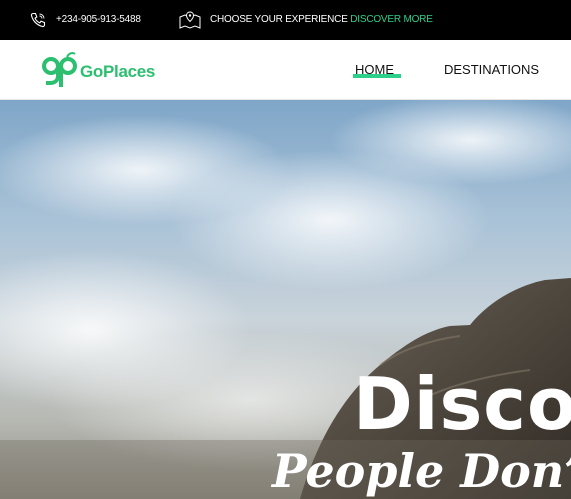 The width and height of the screenshot is (571, 499). Describe the element at coordinates (118, 71) in the screenshot. I see `brand-name: GoPlaces` at that location.